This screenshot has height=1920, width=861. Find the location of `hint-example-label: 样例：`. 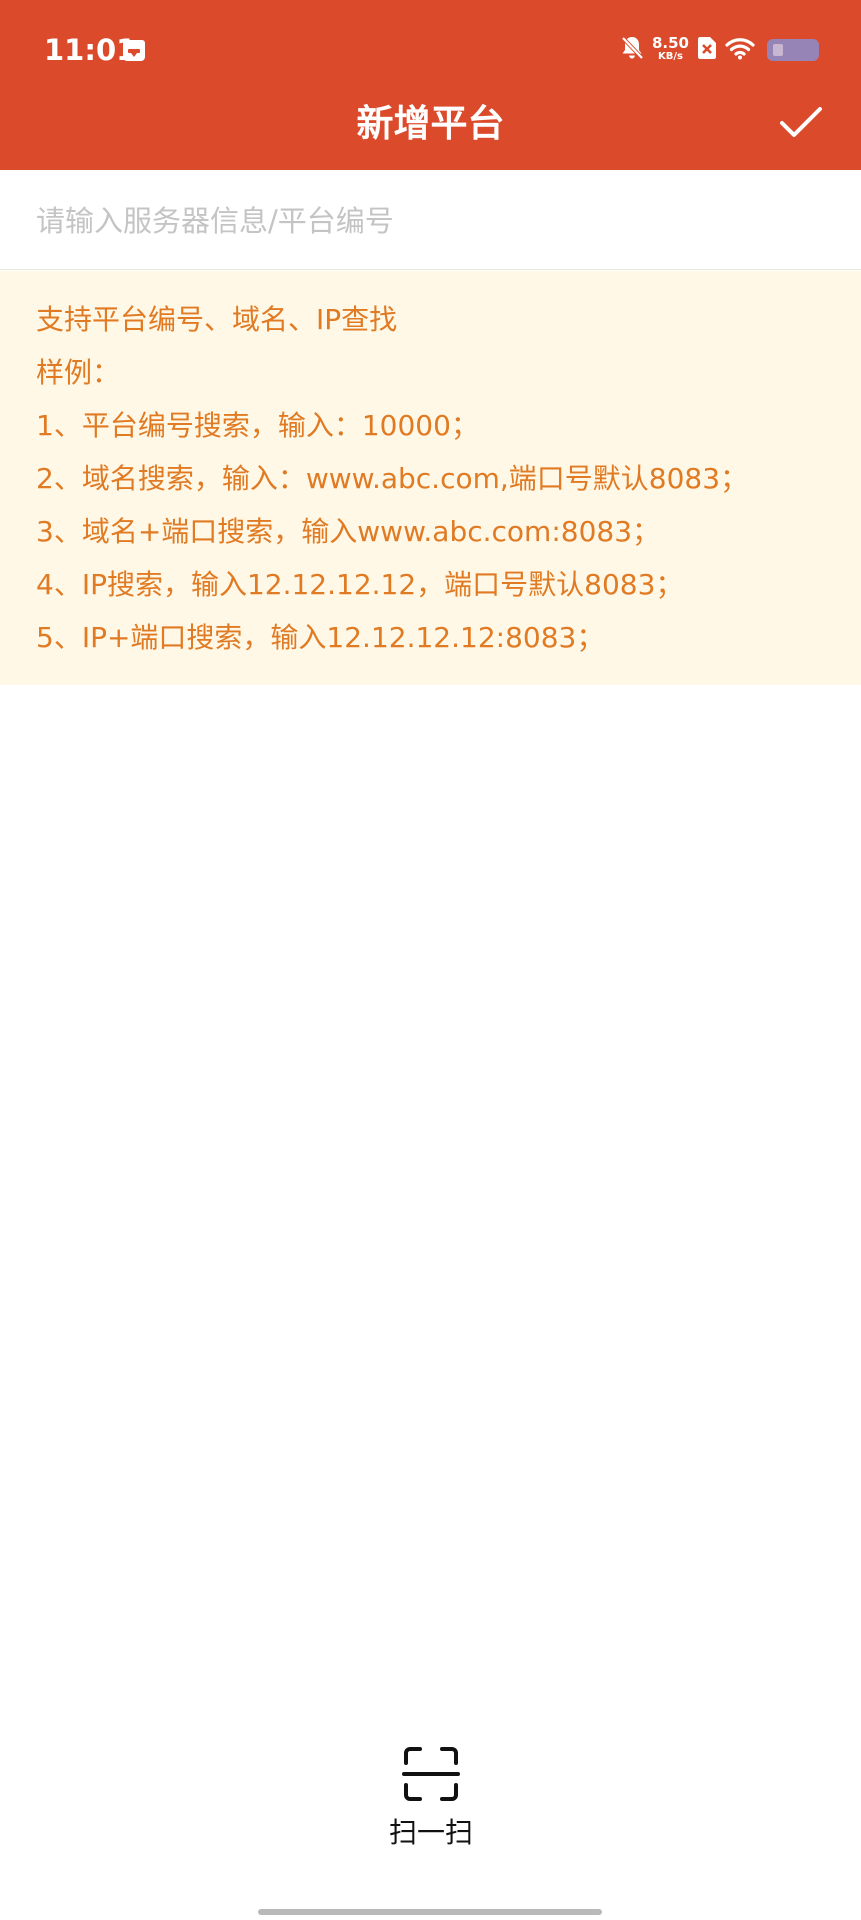

hint-example-label: 样例： is located at coordinates (78, 372).